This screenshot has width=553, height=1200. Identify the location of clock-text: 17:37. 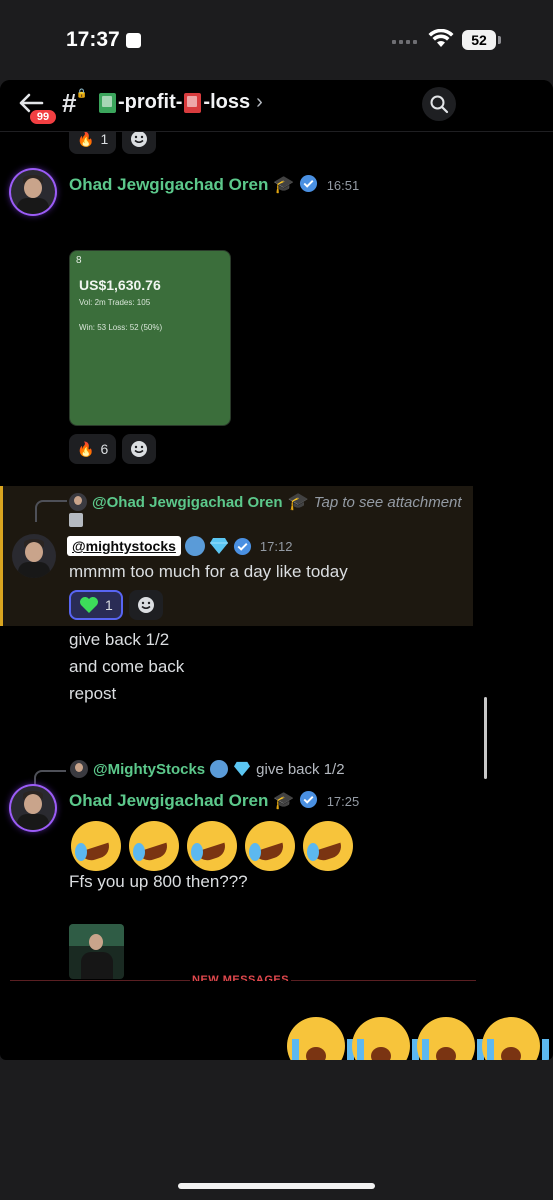
(93, 39).